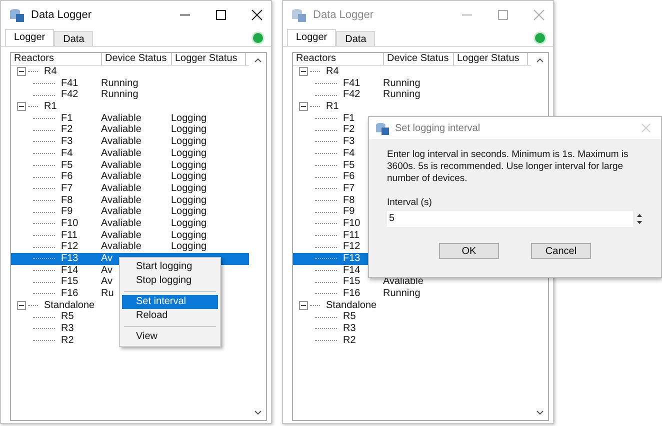 The height and width of the screenshot is (426, 662). What do you see at coordinates (508, 167) in the screenshot?
I see `dialog-message: Enter log interval in seconds. Minimum is 1s. Maximum is 3600s. 5s is recommended. Use longer interval for large number of devices.` at bounding box center [508, 167].